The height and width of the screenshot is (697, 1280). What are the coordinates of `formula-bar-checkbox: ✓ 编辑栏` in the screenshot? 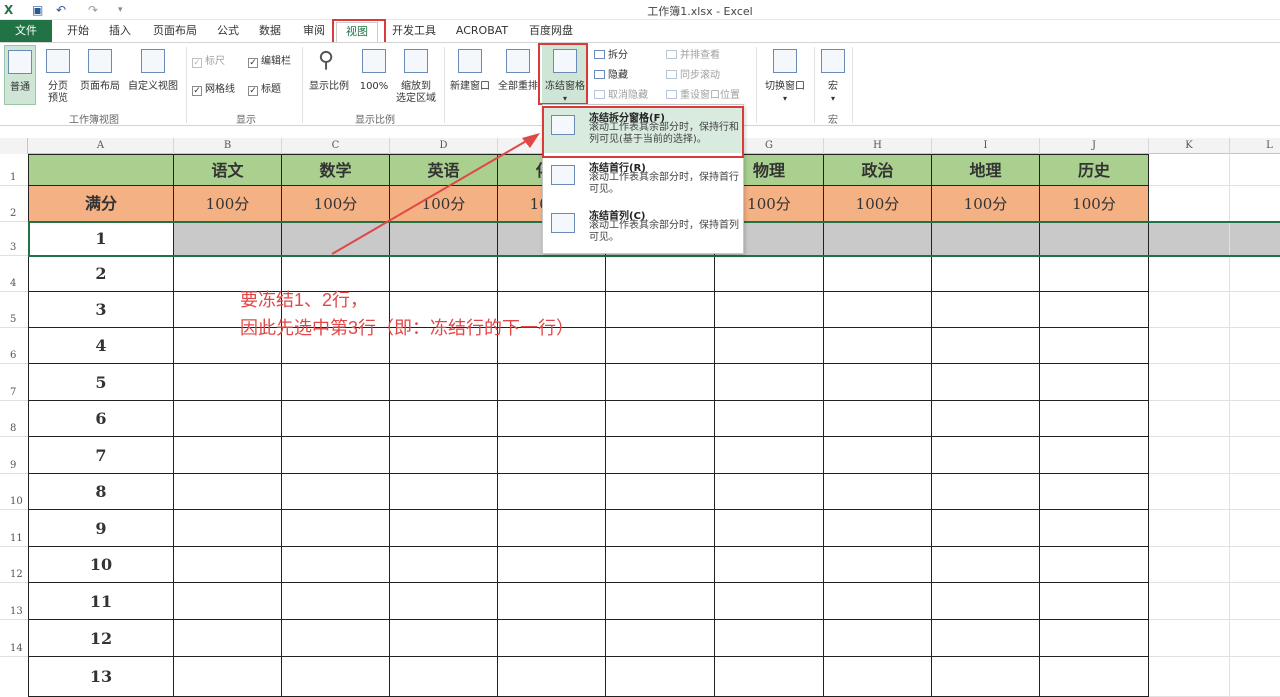 It's located at (269, 62).